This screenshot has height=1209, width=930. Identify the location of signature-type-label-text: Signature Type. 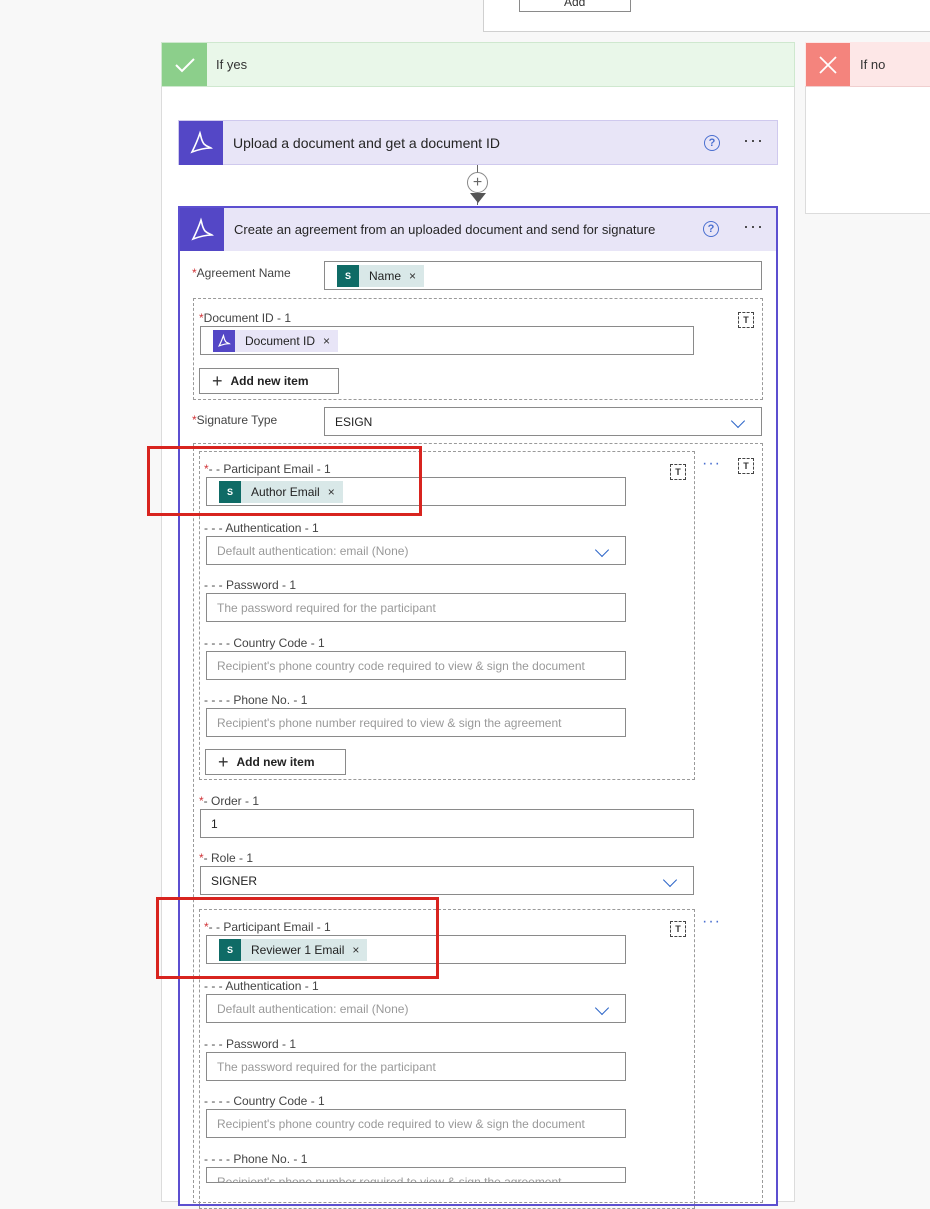
(237, 420).